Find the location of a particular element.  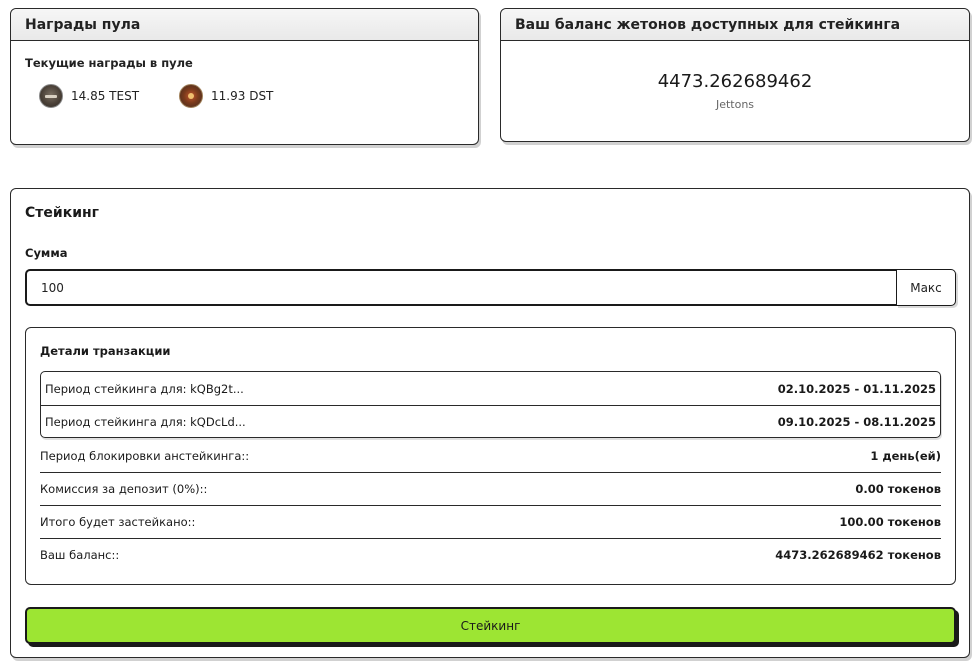

row-label: Период блокировки анстейкинга:: is located at coordinates (145, 455).